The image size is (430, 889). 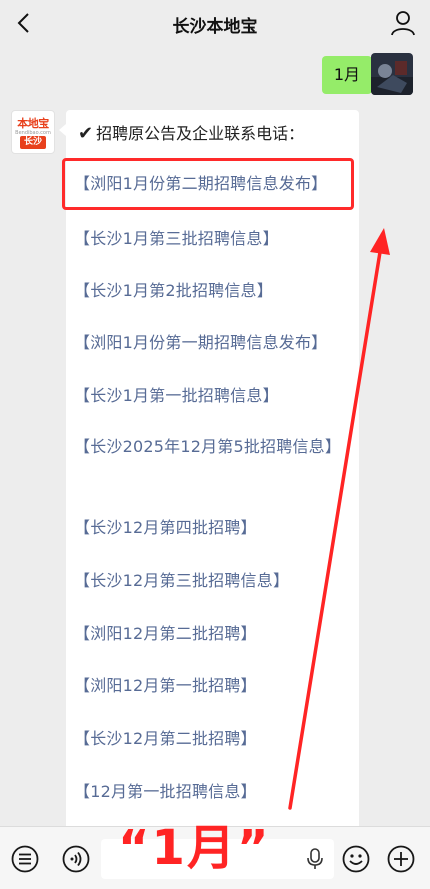 What do you see at coordinates (214, 238) in the screenshot?
I see `job-link: 【长沙1月第三批招聘信息】` at bounding box center [214, 238].